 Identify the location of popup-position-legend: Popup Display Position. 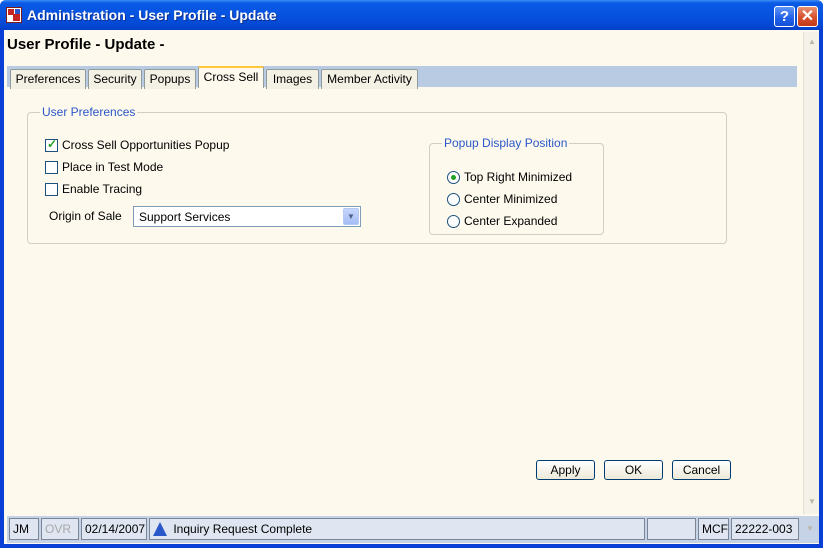
(506, 143).